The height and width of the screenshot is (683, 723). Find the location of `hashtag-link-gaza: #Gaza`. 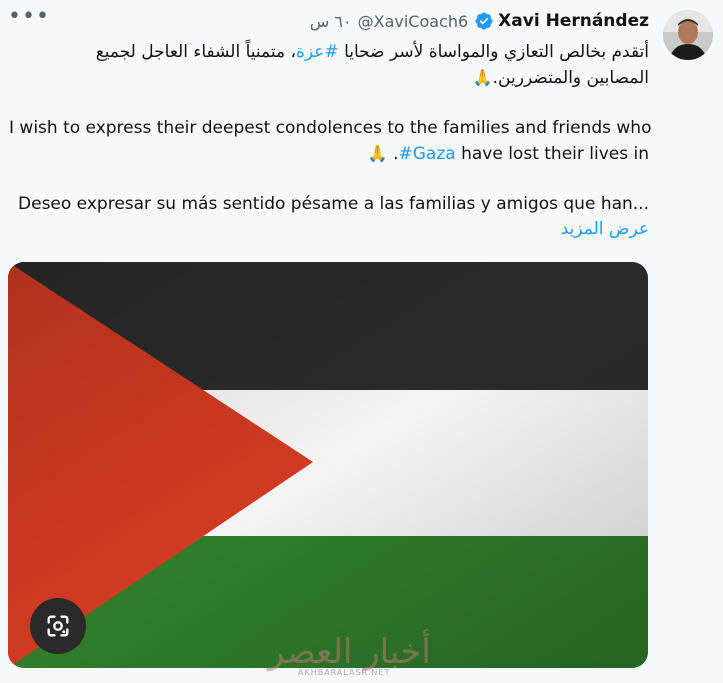

hashtag-link-gaza: #Gaza is located at coordinates (427, 154).